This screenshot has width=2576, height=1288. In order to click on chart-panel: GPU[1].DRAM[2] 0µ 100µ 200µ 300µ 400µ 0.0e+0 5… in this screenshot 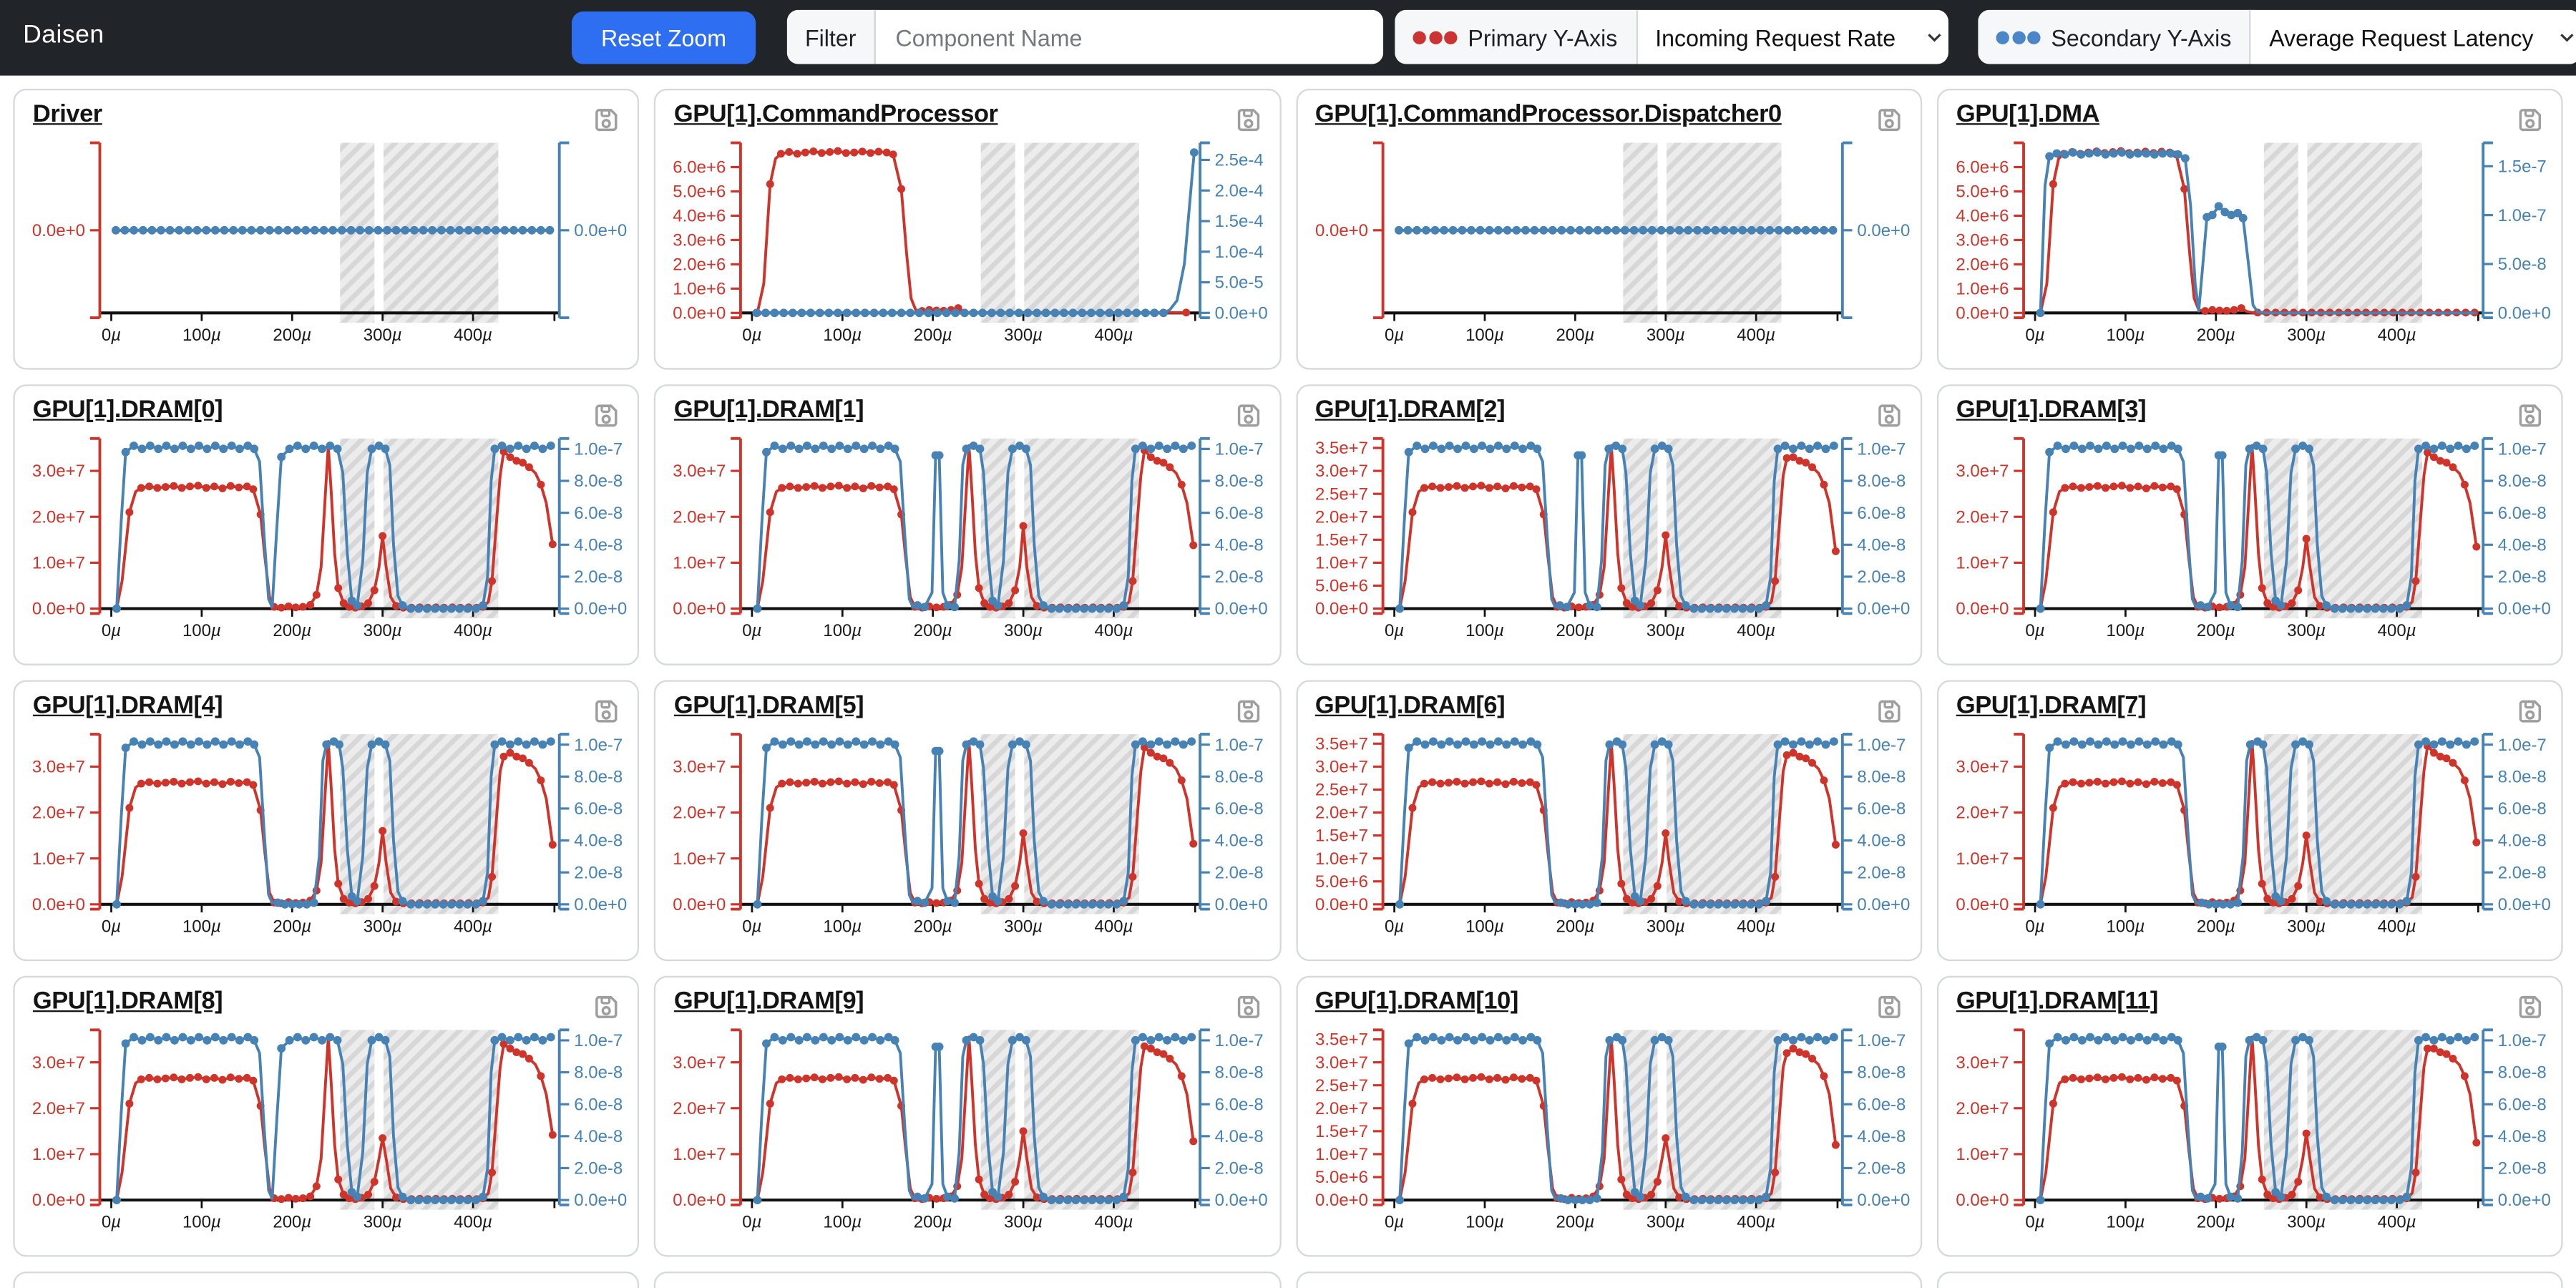, I will do `click(1608, 524)`.